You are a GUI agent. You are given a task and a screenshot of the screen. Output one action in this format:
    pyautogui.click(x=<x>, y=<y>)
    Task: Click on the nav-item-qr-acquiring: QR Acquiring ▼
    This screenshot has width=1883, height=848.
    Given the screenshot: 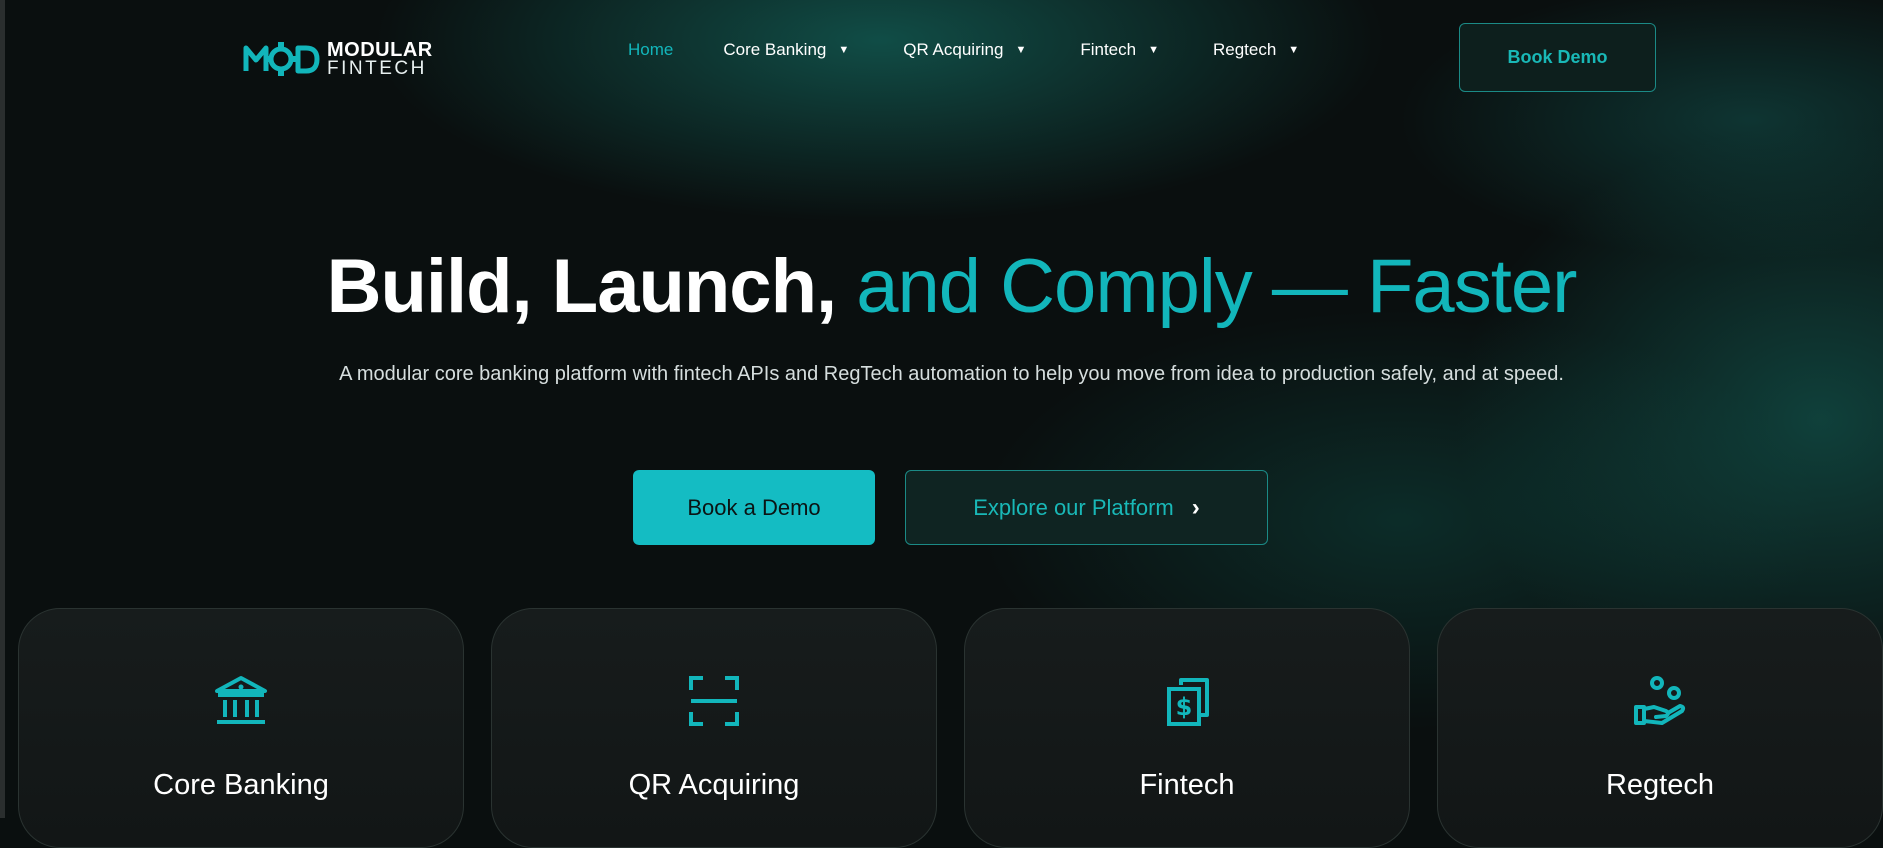 What is the action you would take?
    pyautogui.click(x=964, y=50)
    